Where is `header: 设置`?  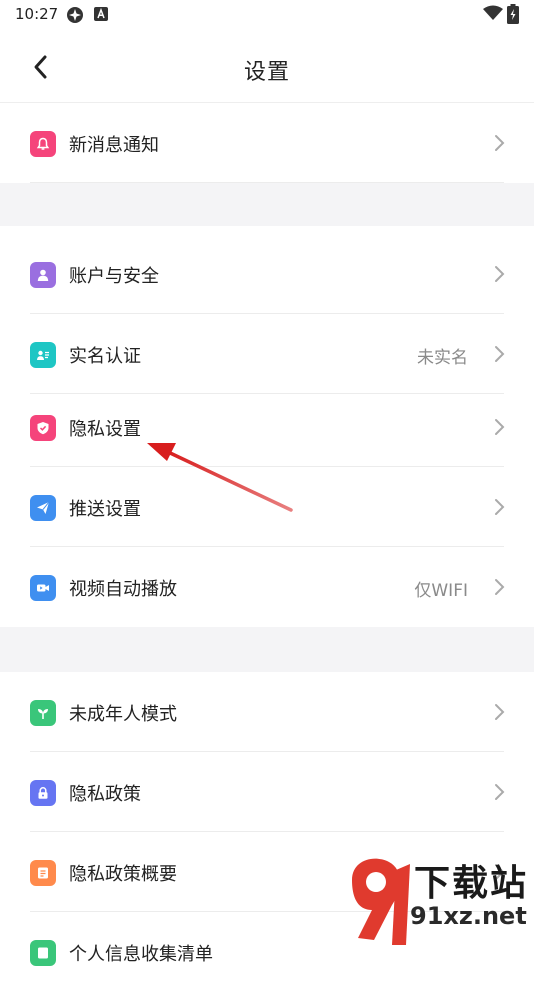
header: 设置 is located at coordinates (267, 66).